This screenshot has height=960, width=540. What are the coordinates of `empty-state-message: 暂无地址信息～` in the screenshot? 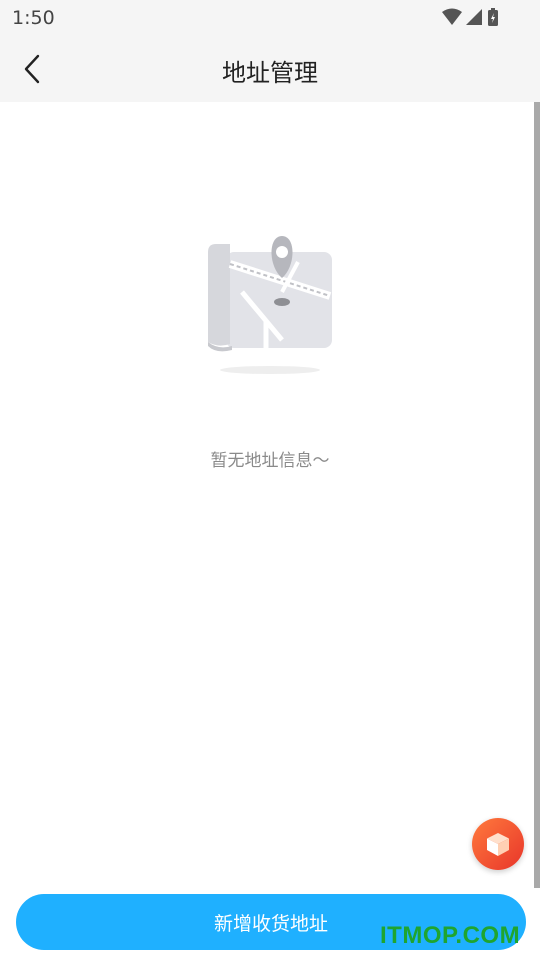 It's located at (270, 461).